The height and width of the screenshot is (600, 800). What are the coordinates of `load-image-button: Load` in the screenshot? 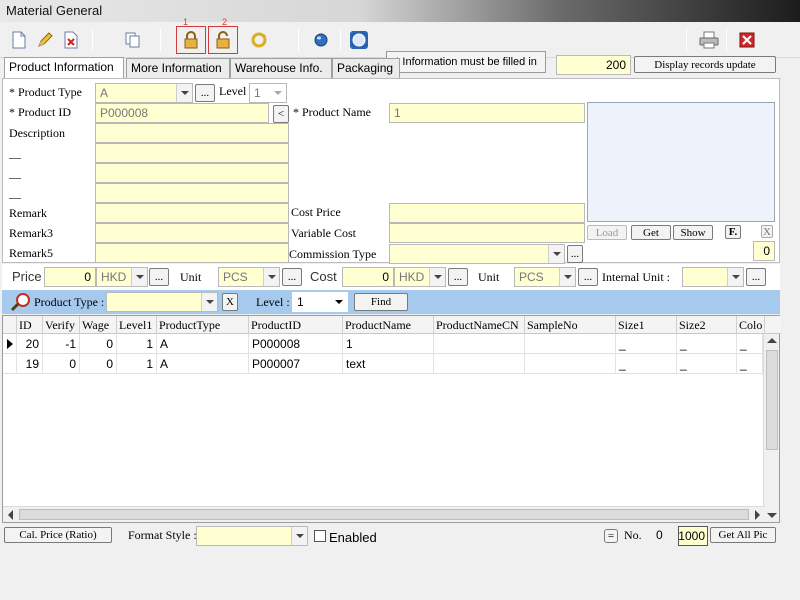 It's located at (607, 232).